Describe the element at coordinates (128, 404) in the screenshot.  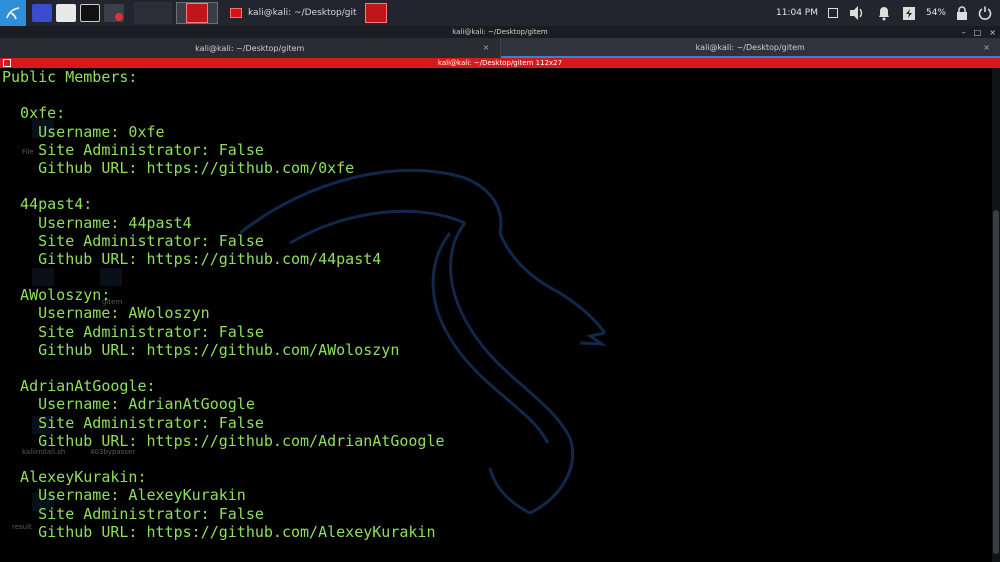
I see `terminal-line: Username: AdrianAtGoogle` at that location.